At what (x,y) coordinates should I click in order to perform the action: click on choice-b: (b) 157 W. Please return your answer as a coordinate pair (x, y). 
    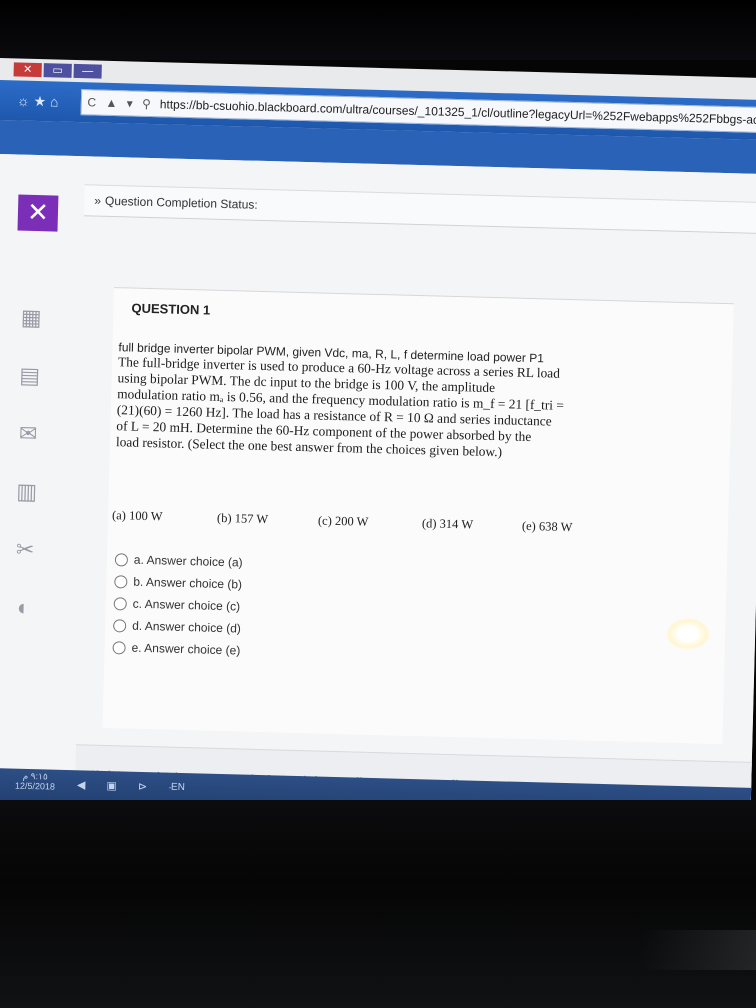
    Looking at the image, I should click on (242, 518).